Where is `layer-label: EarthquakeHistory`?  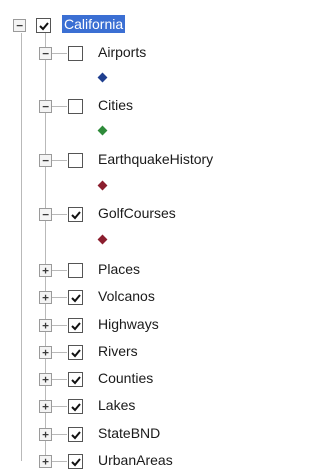 layer-label: EarthquakeHistory is located at coordinates (155, 159).